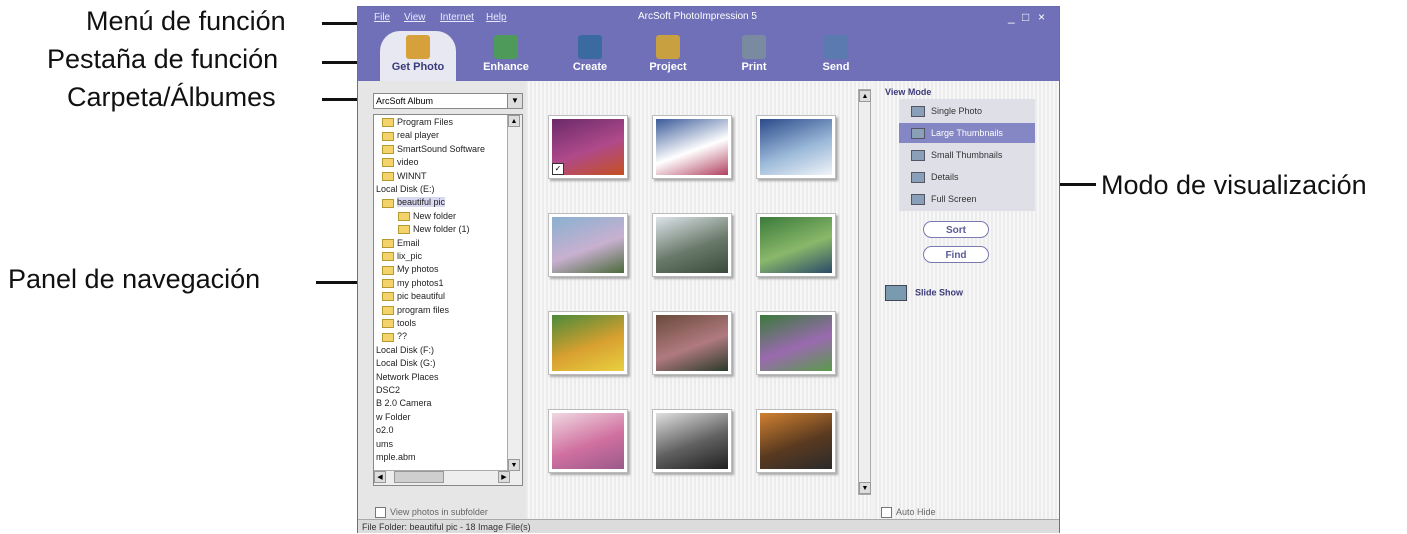  I want to click on tree-item: lix_pic, so click(402, 256).